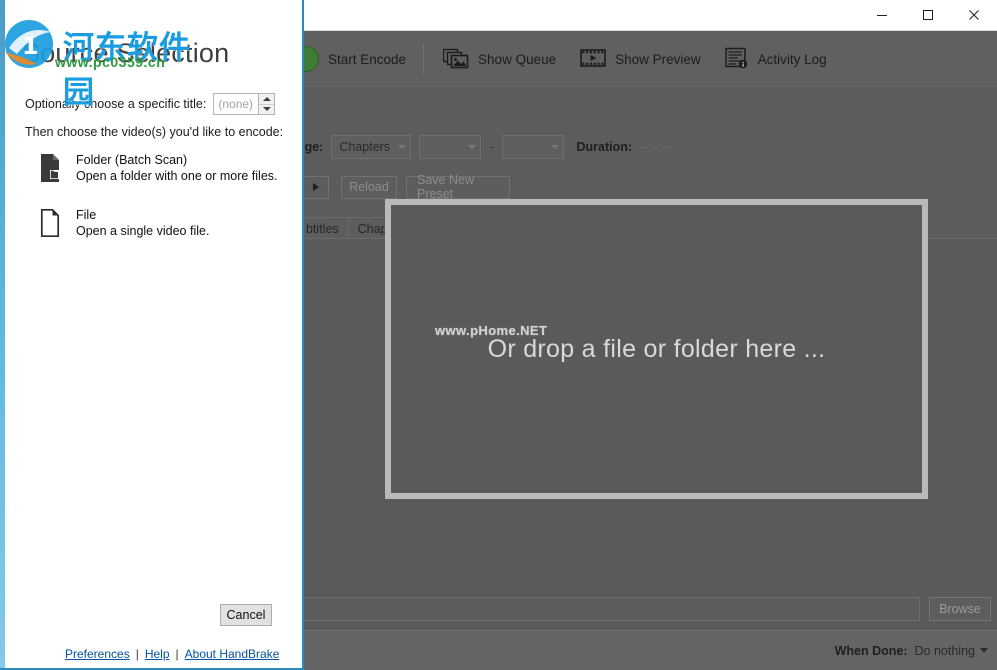 The image size is (997, 670). I want to click on minimize-button, so click(882, 15).